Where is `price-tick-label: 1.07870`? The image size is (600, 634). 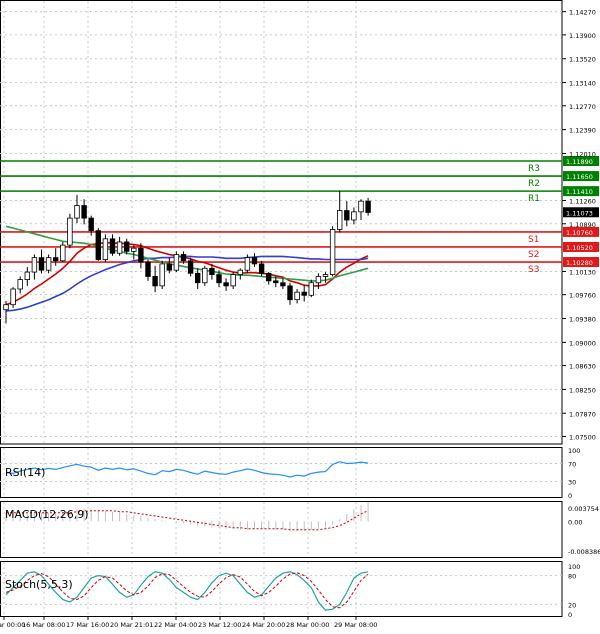 price-tick-label: 1.07870 is located at coordinates (582, 414).